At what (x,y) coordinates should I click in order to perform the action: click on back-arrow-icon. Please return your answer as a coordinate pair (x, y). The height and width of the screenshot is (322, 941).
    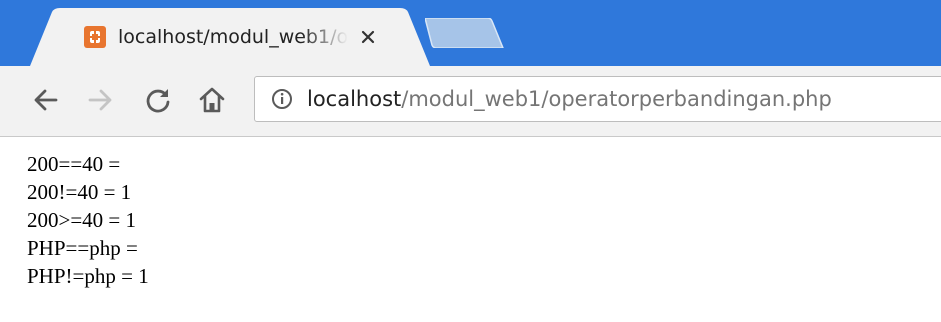
    Looking at the image, I should click on (46, 100).